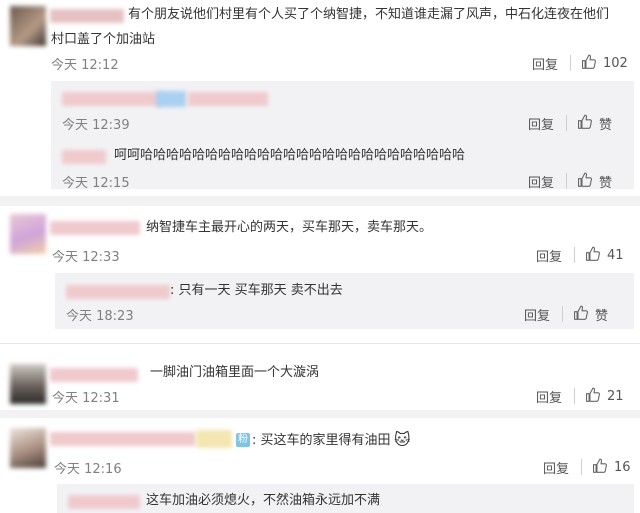  What do you see at coordinates (402, 439) in the screenshot?
I see `cat-emoji-icon: 🐱` at bounding box center [402, 439].